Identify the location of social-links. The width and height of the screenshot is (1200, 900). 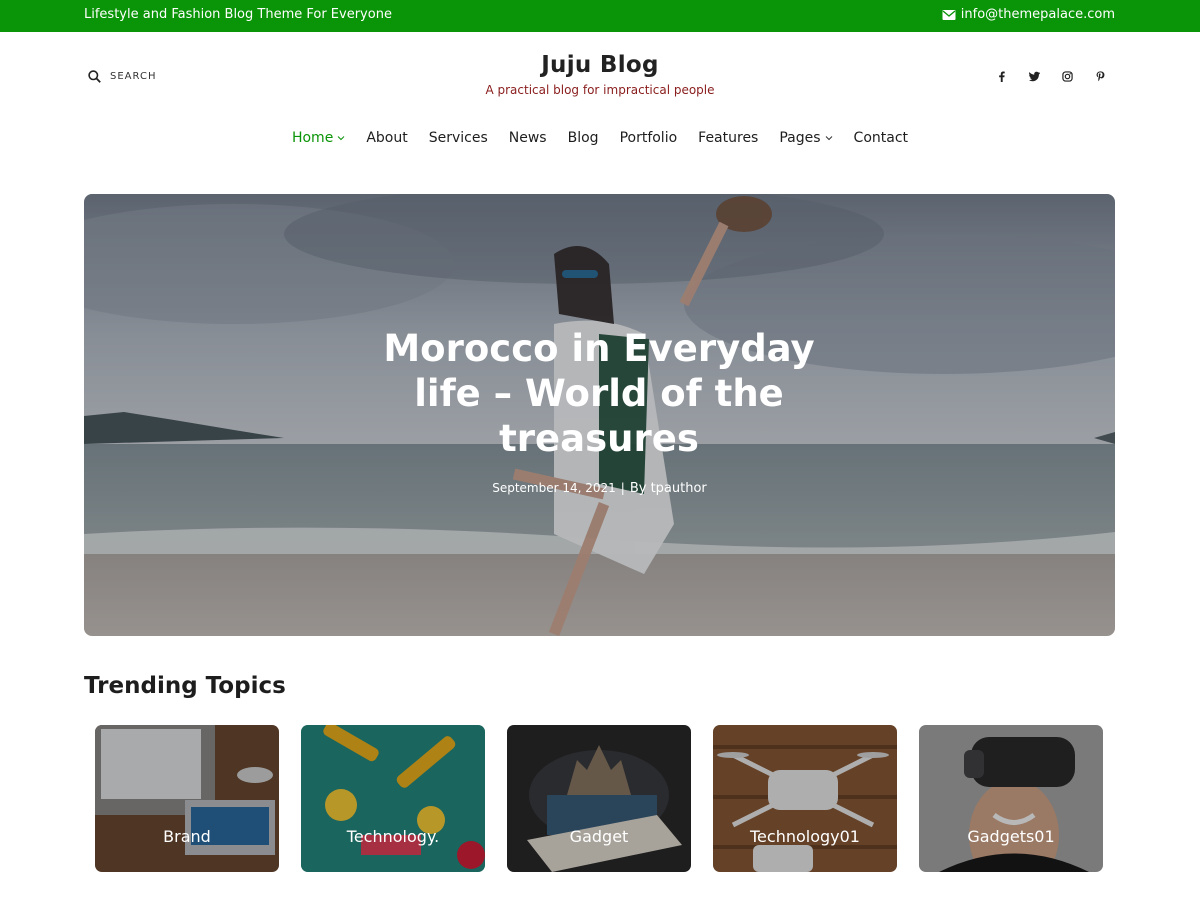
(1051, 76).